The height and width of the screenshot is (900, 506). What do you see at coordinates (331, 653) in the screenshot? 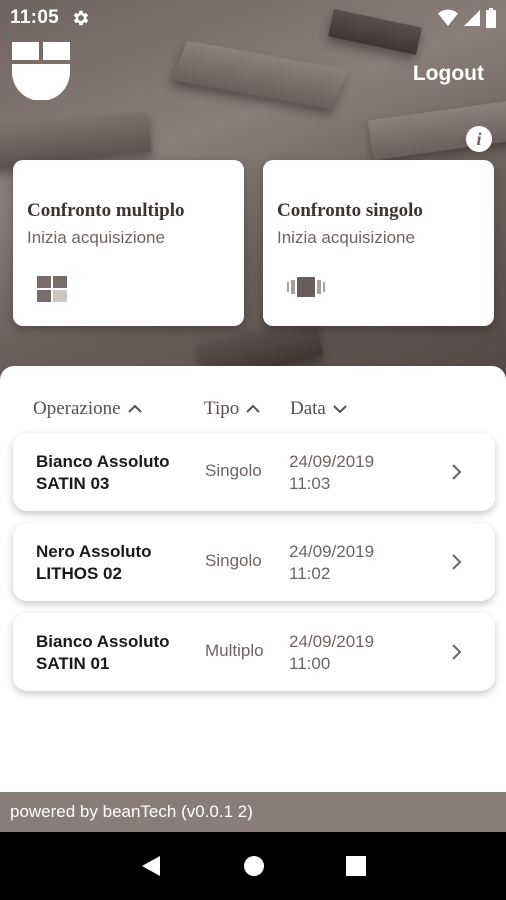
I see `row-datetime: 24/09/2019 11:00` at bounding box center [331, 653].